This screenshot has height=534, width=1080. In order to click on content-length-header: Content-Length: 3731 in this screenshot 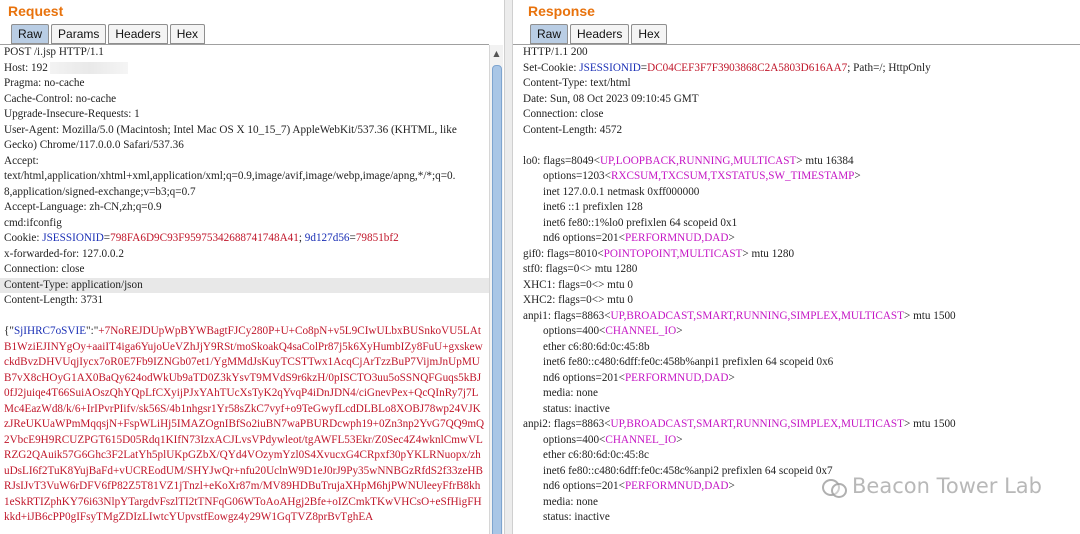, I will do `click(54, 300)`.